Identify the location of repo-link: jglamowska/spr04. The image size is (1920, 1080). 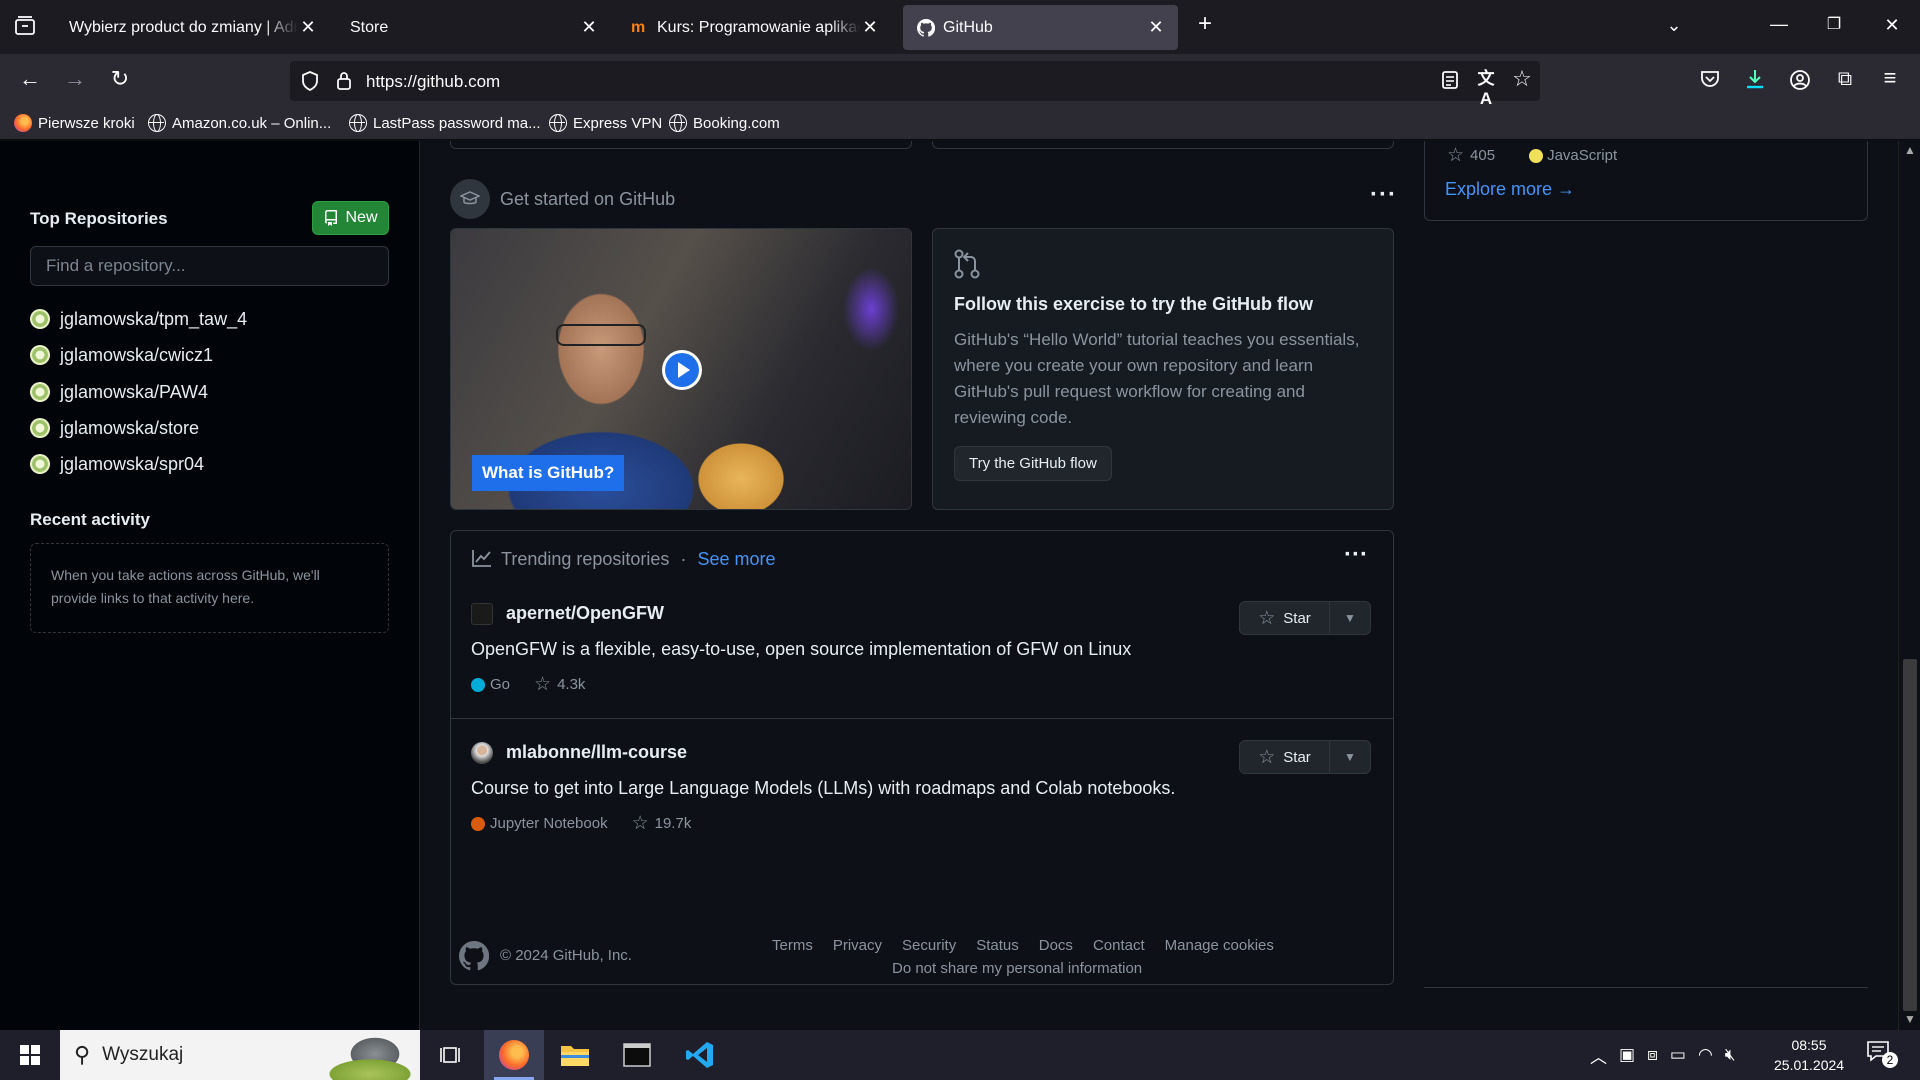
(117, 464).